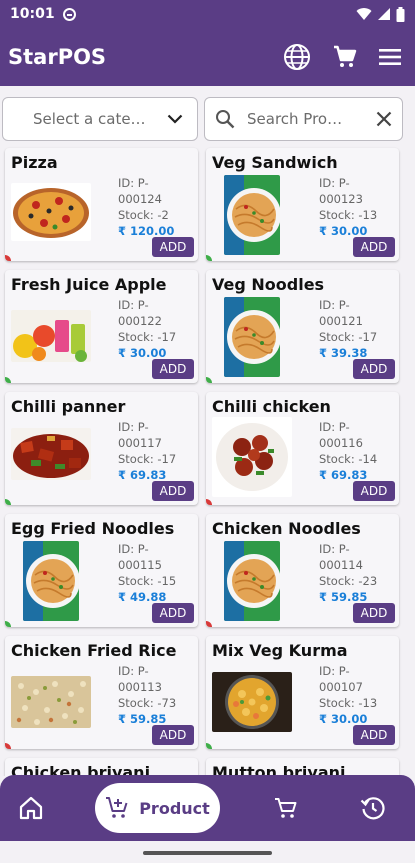 This screenshot has height=863, width=415. I want to click on product-id: ID: P-000114, so click(341, 557).